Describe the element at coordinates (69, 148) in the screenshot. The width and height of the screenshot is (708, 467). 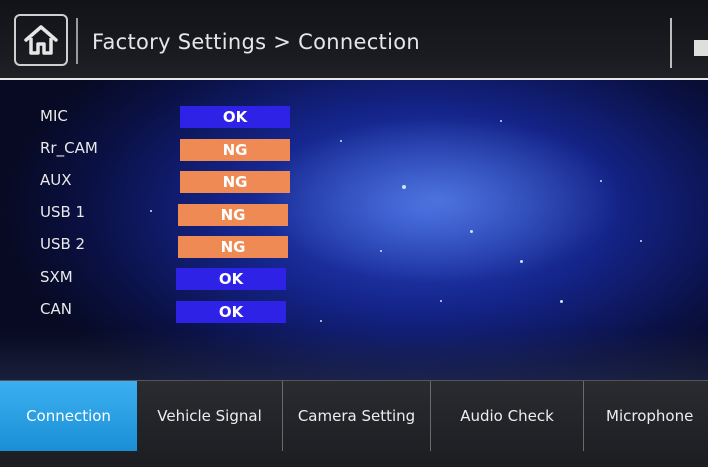
I see `row-label-rr-cam: Rr_CAM` at that location.